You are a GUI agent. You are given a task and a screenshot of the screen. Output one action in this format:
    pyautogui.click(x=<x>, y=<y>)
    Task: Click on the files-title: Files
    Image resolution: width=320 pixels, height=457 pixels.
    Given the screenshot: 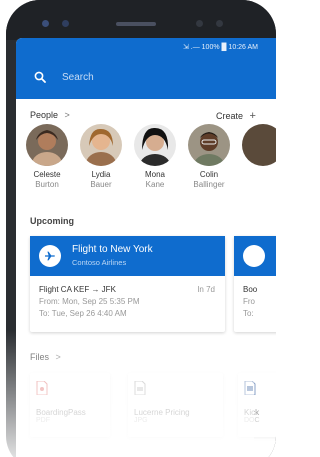 What is the action you would take?
    pyautogui.click(x=40, y=357)
    